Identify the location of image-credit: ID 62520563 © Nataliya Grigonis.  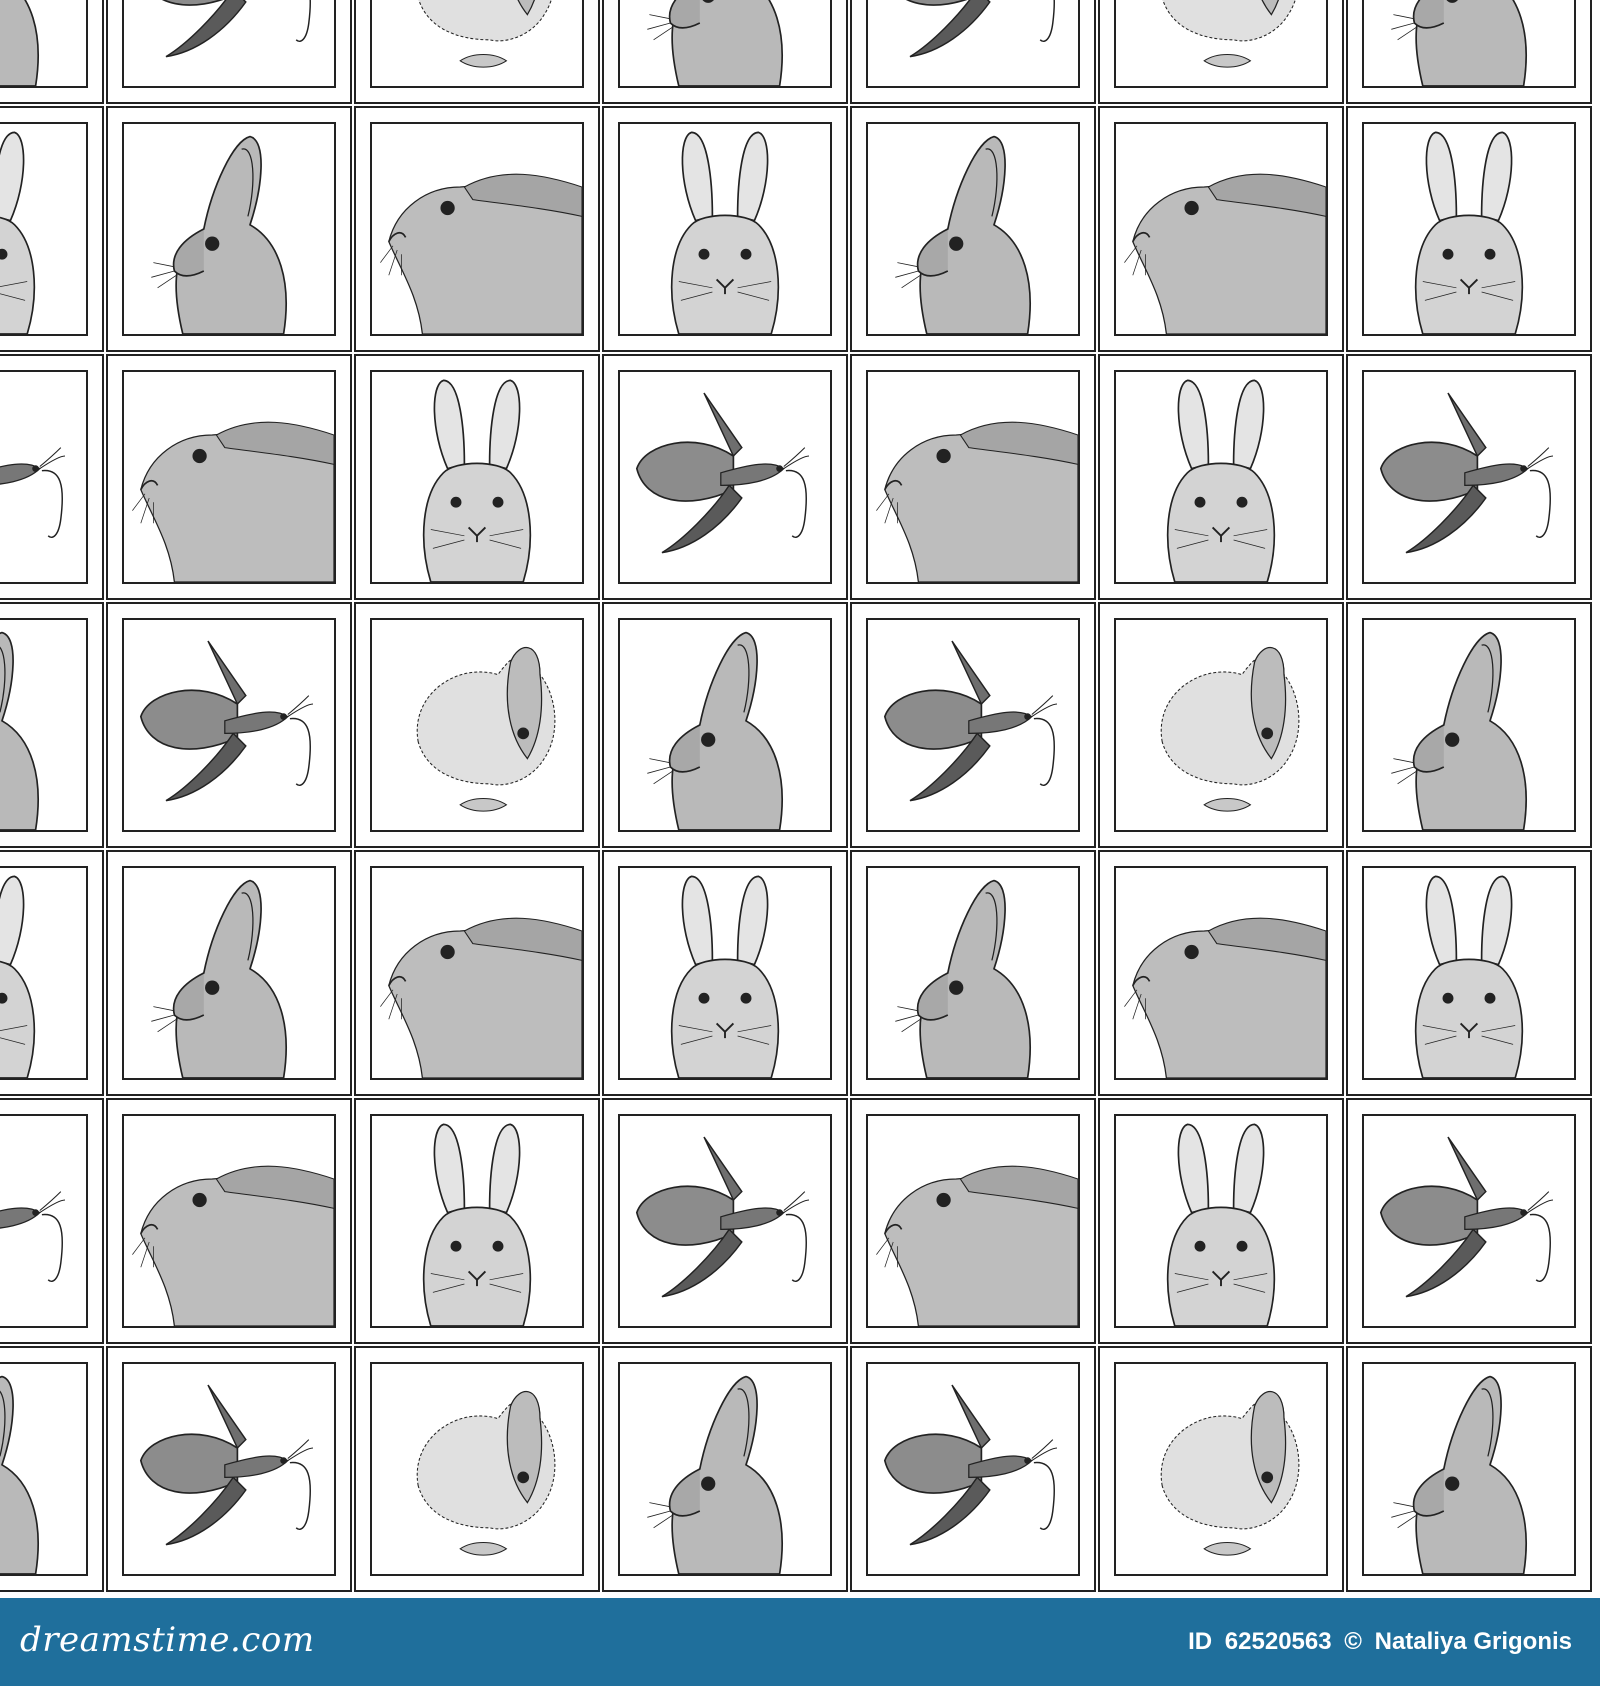
(1377, 1642).